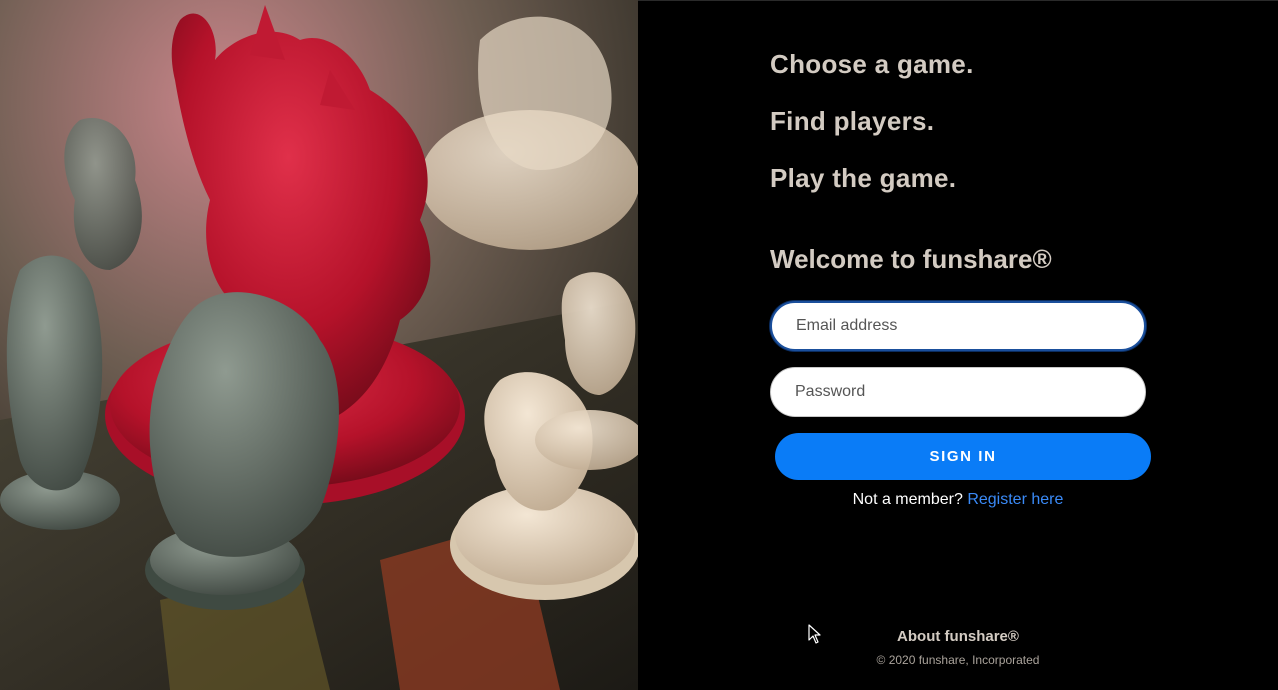 The image size is (1278, 690). Describe the element at coordinates (958, 636) in the screenshot. I see `about-link: About funshare®` at that location.